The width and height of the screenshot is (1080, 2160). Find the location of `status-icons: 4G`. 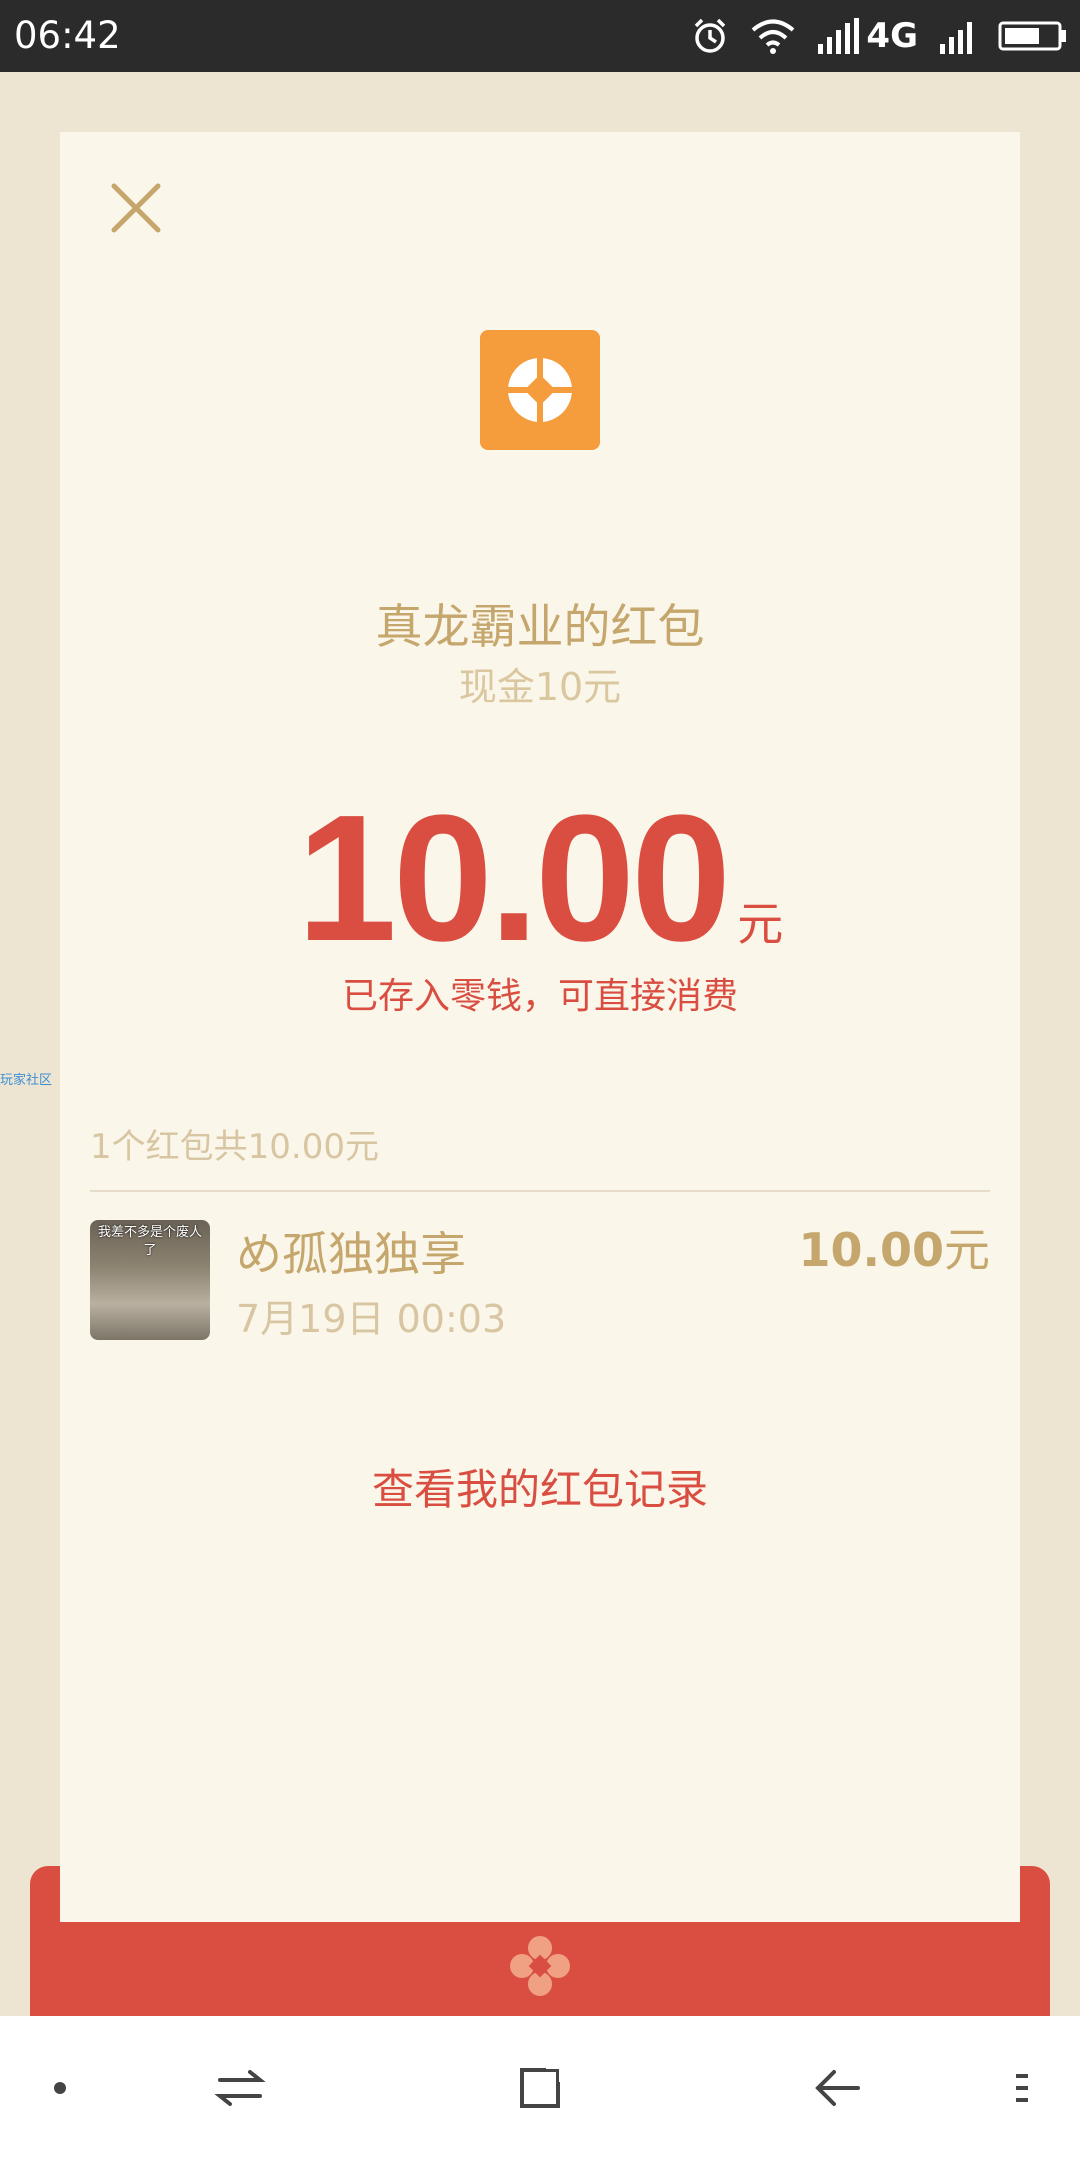

status-icons: 4G is located at coordinates (879, 36).